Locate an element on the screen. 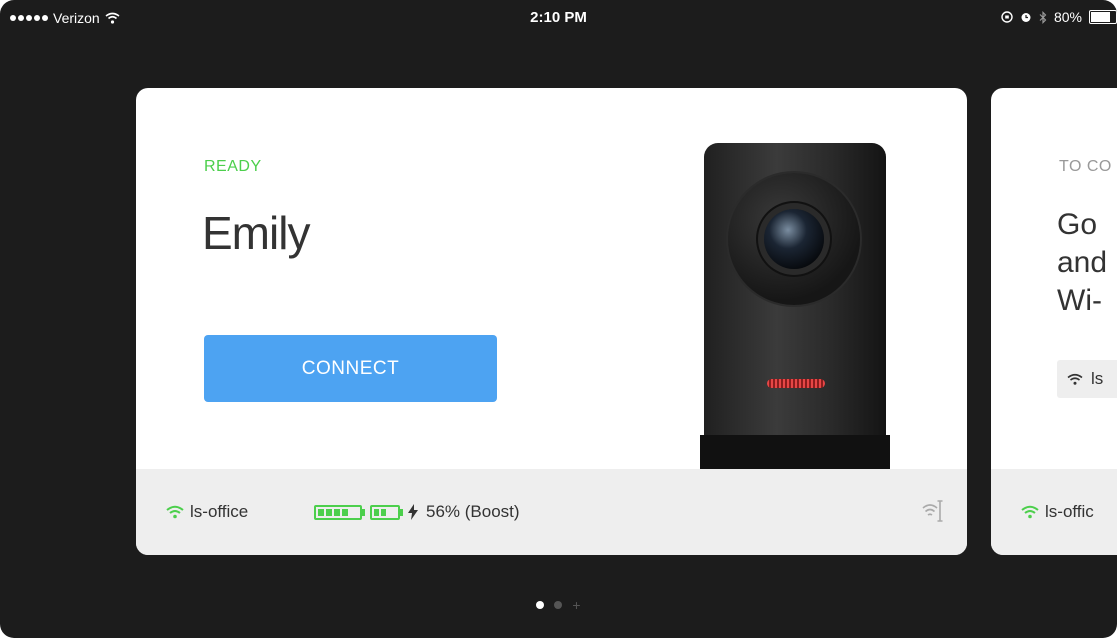  battery-icon is located at coordinates (1103, 17).